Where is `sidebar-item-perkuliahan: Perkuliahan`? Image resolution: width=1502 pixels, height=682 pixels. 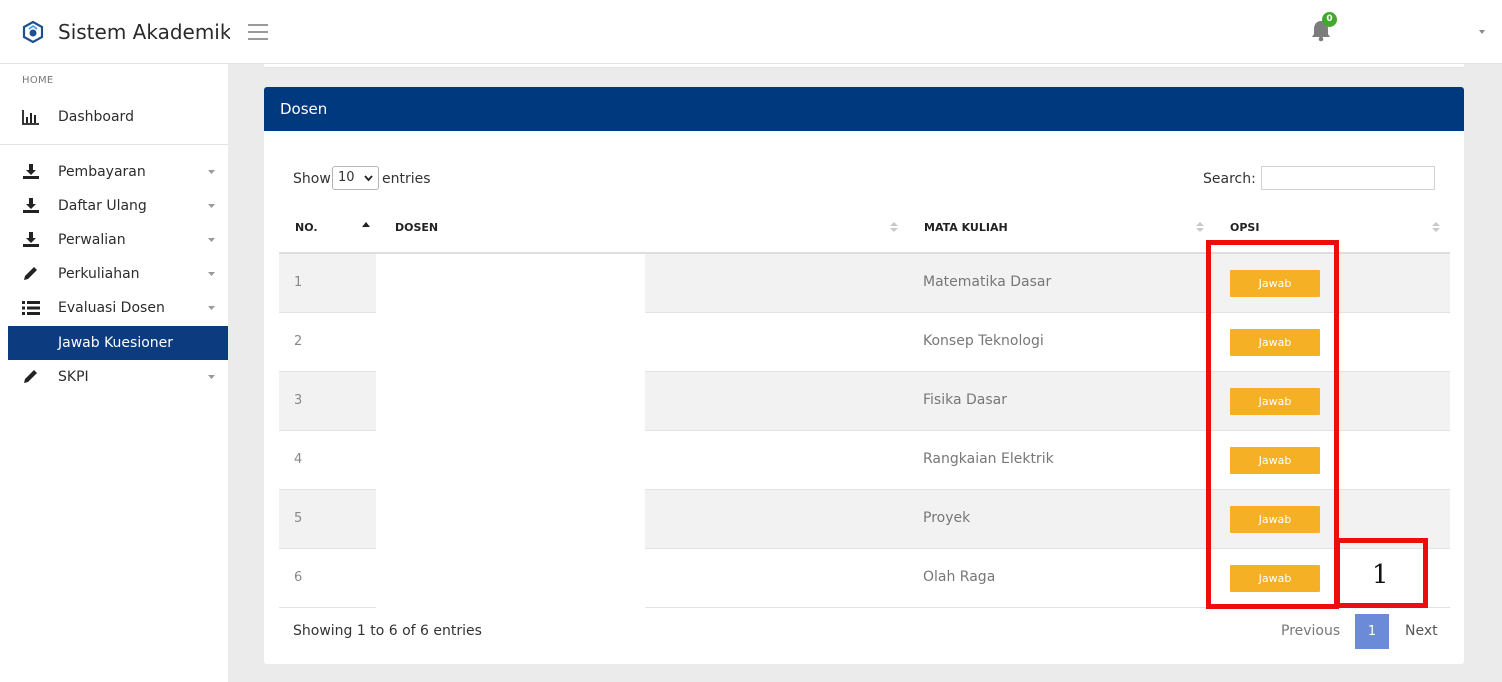 sidebar-item-perkuliahan: Perkuliahan is located at coordinates (118, 274).